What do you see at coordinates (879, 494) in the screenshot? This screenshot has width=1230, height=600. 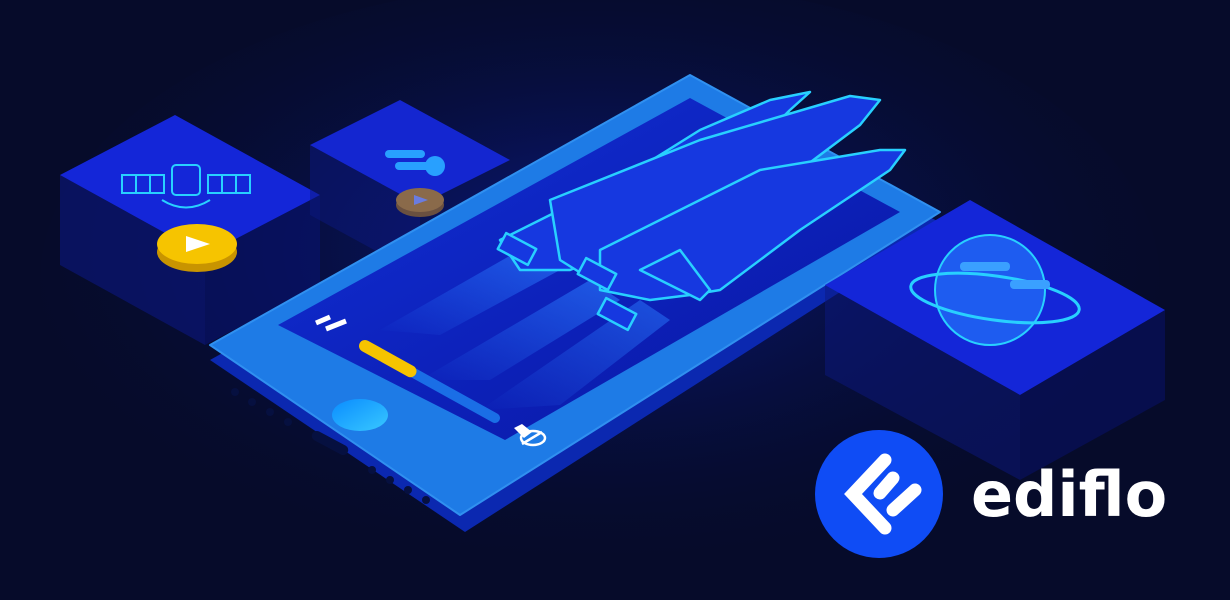 I see `ediflo-logo-mark-icon` at bounding box center [879, 494].